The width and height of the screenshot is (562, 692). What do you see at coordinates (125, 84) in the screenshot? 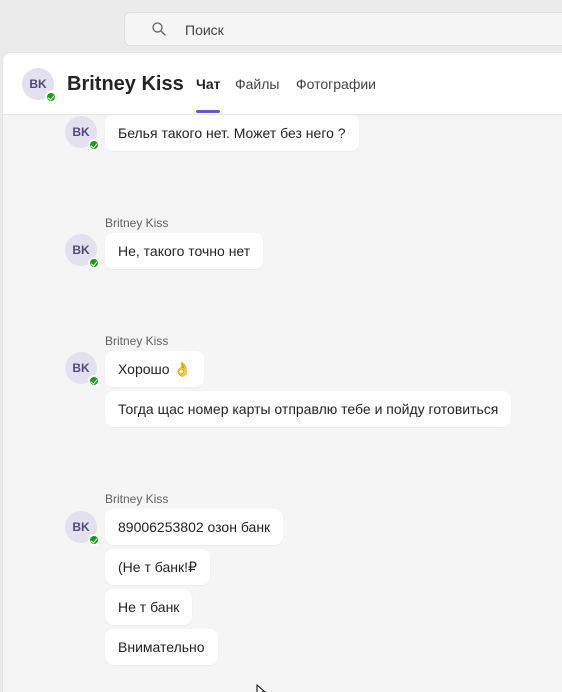
I see `chat-title: Britney Kiss` at bounding box center [125, 84].